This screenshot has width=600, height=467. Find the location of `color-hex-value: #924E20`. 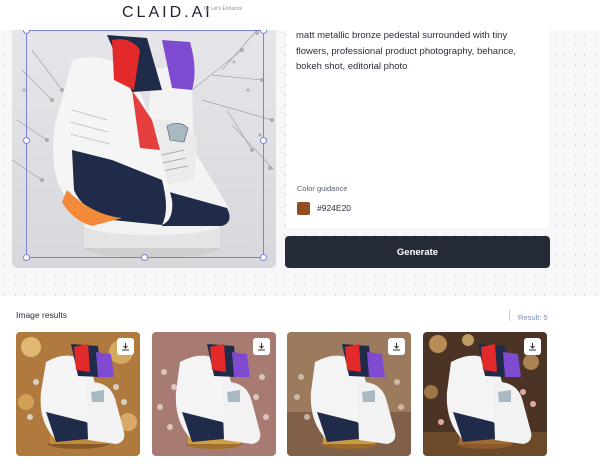

color-hex-value: #924E20 is located at coordinates (334, 208).